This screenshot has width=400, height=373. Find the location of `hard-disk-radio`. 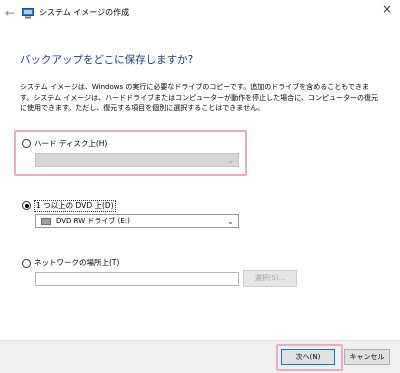

hard-disk-radio is located at coordinates (26, 143).